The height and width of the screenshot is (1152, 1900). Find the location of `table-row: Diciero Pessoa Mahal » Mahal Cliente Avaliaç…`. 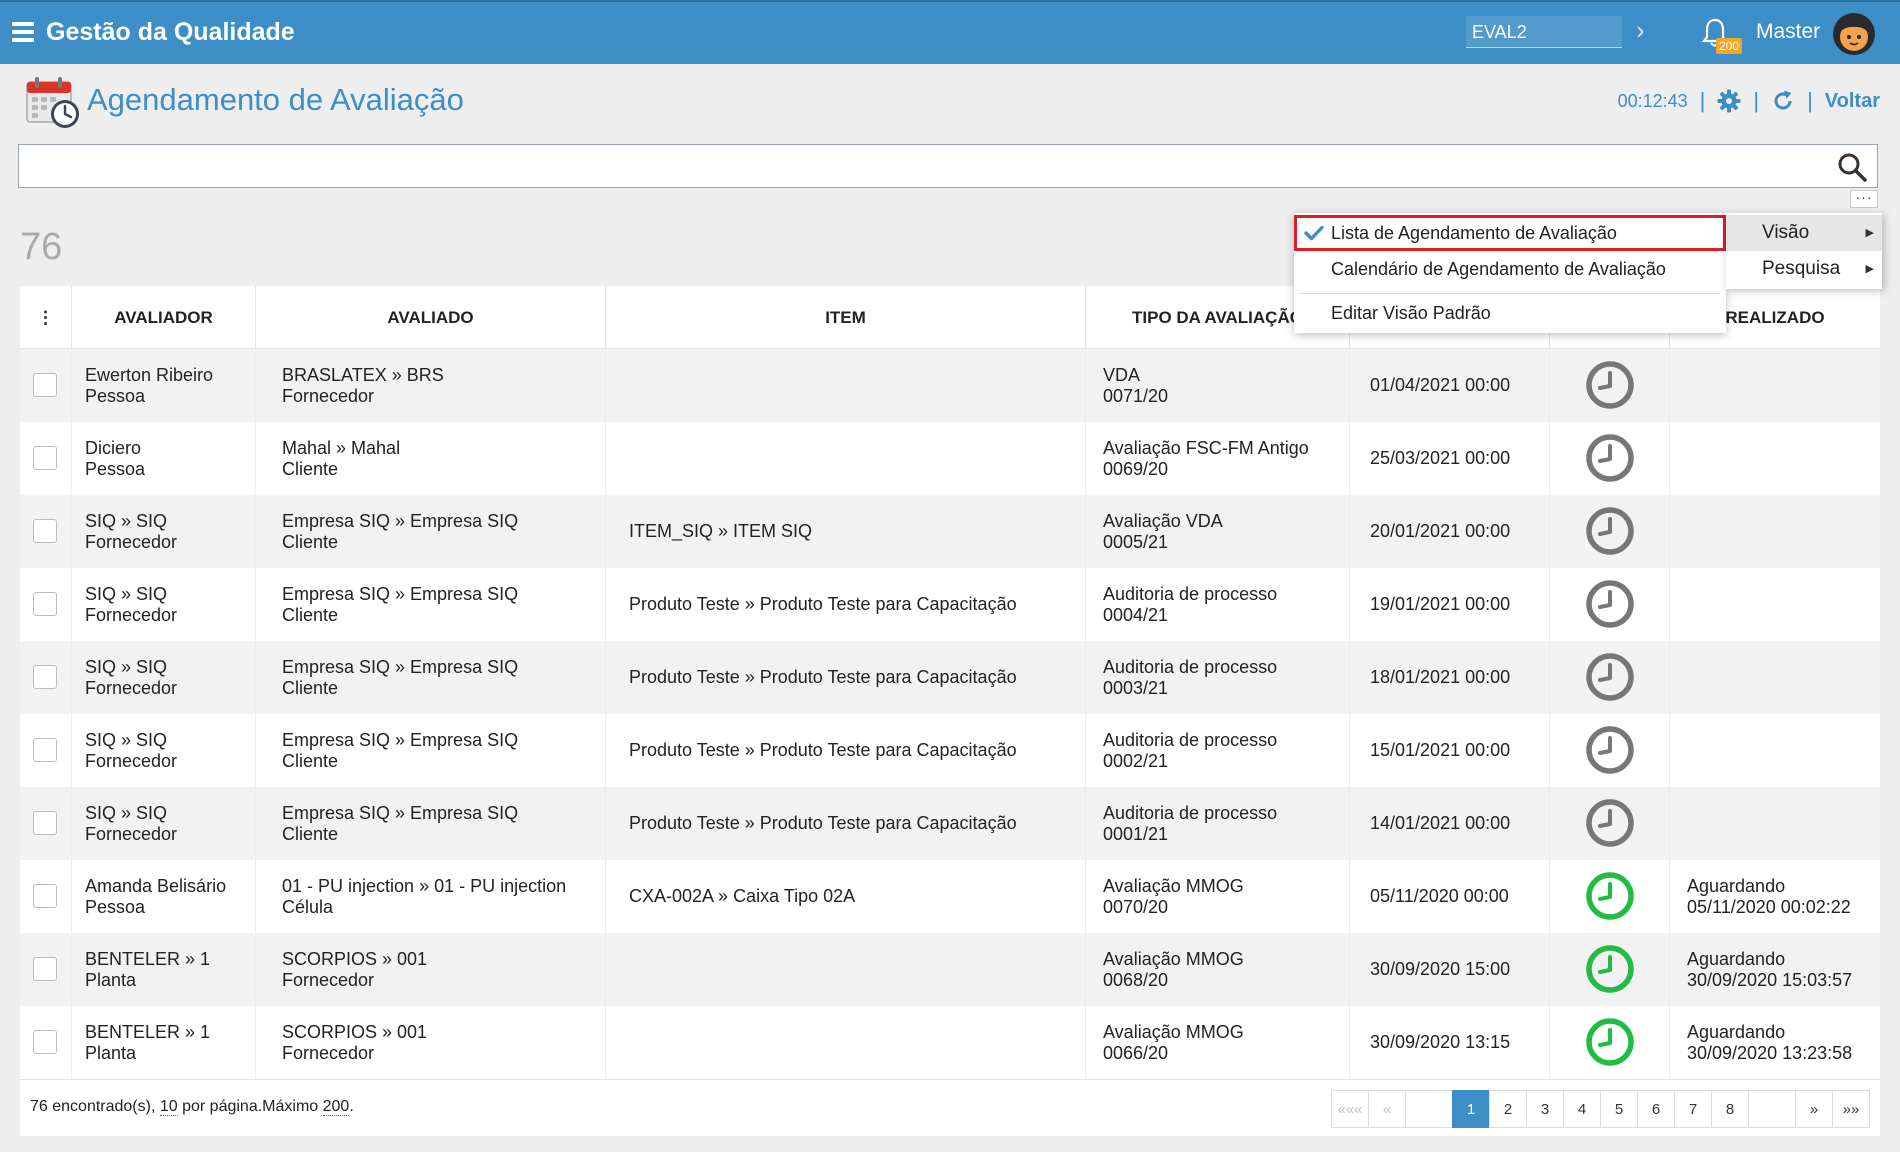

table-row: Diciero Pessoa Mahal » Mahal Cliente Avaliaç… is located at coordinates (950, 458).